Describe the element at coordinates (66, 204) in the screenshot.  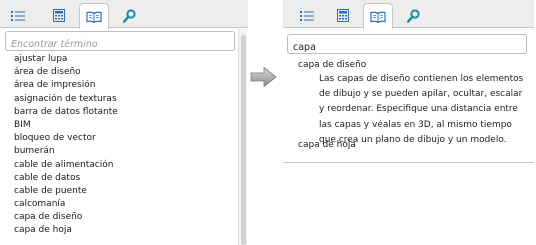
I see `term-list-item: calcomanía` at that location.